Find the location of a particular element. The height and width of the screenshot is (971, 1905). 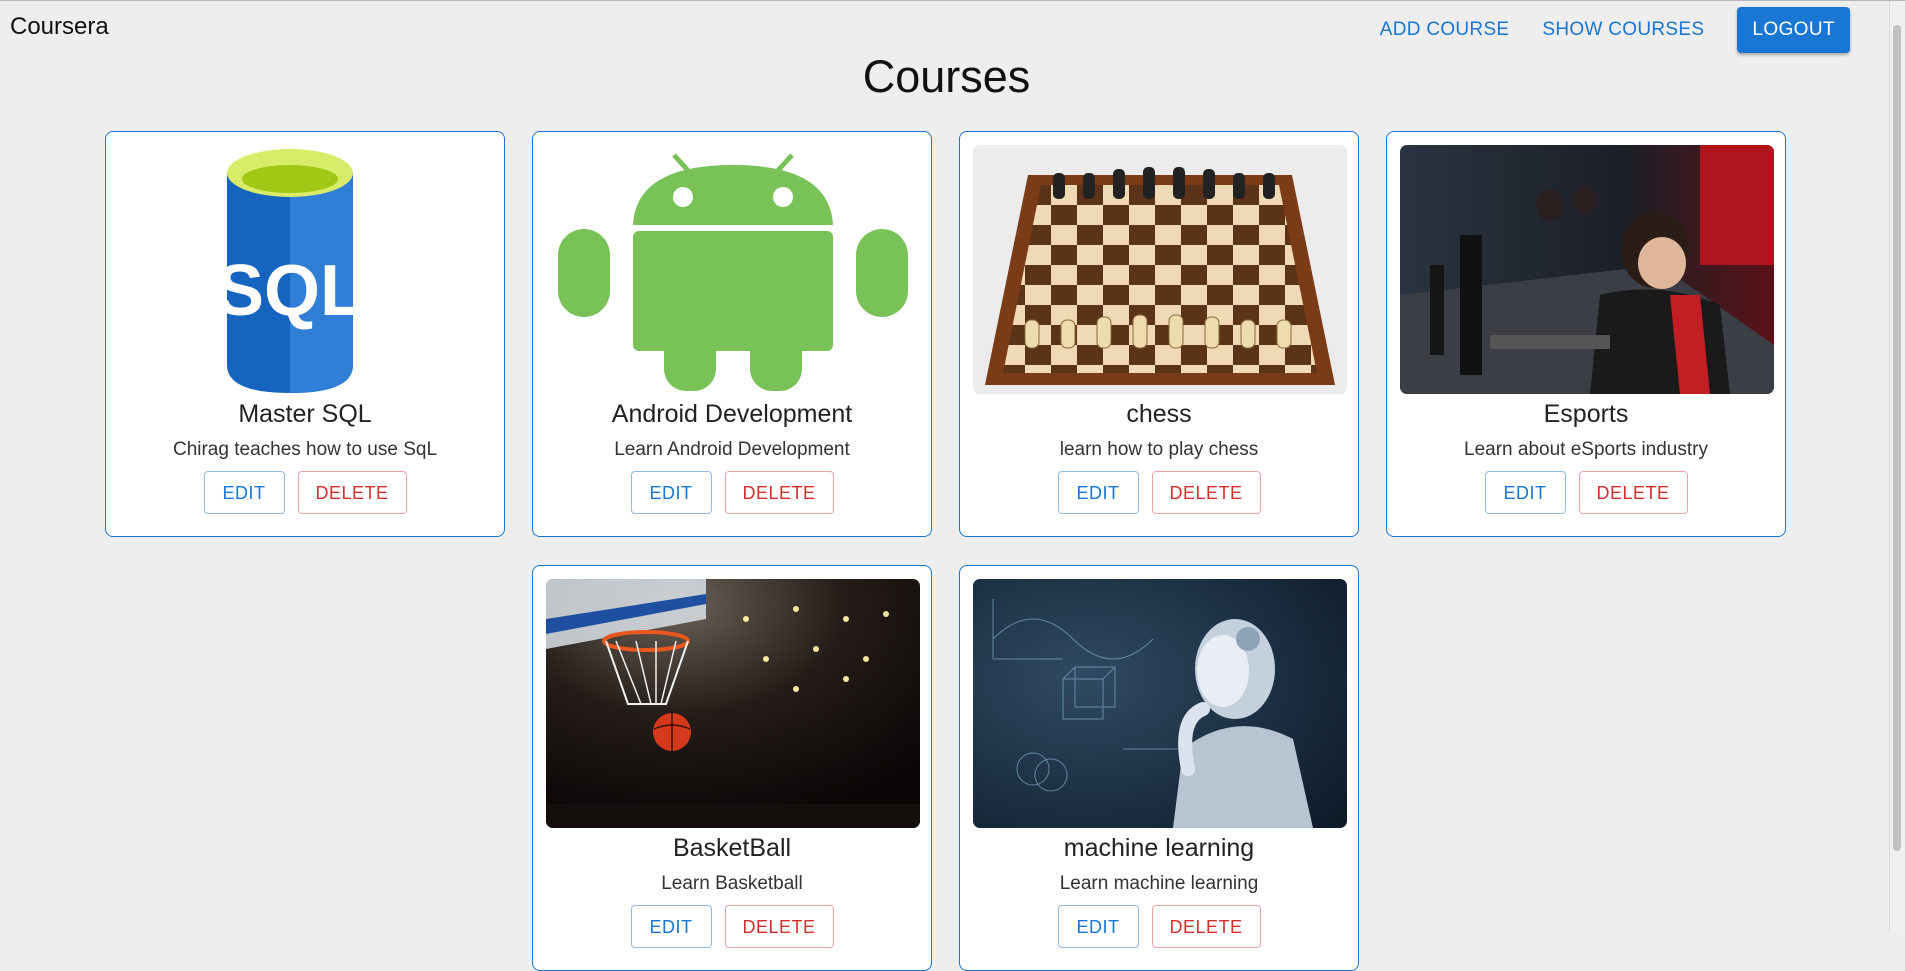

vertical-scrollbar is located at coordinates (1897, 466).